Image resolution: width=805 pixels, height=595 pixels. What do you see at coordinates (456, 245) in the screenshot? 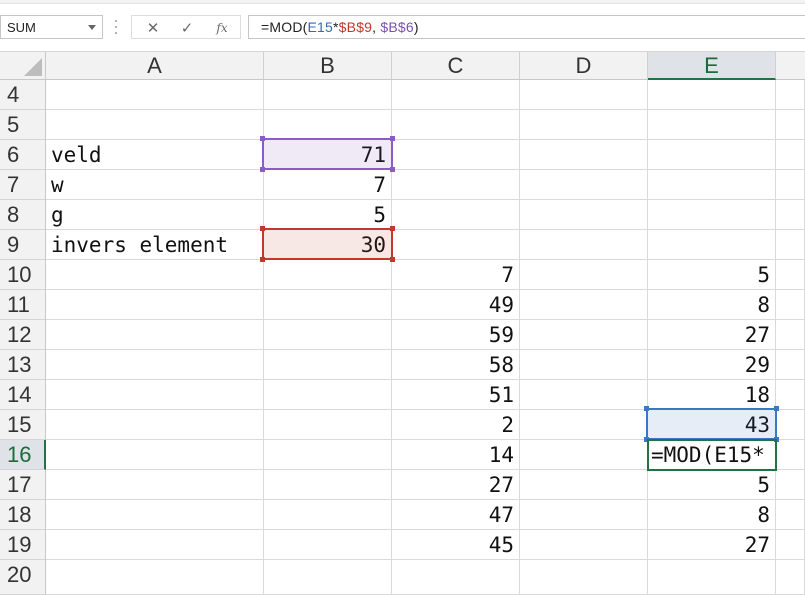
I see `cell-c9` at bounding box center [456, 245].